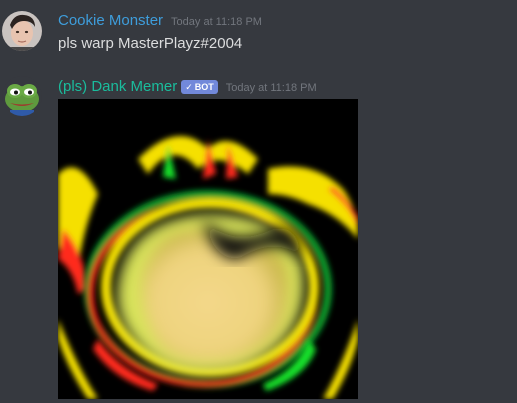 The height and width of the screenshot is (403, 517). I want to click on avatar-cookie-monster, so click(22, 31).